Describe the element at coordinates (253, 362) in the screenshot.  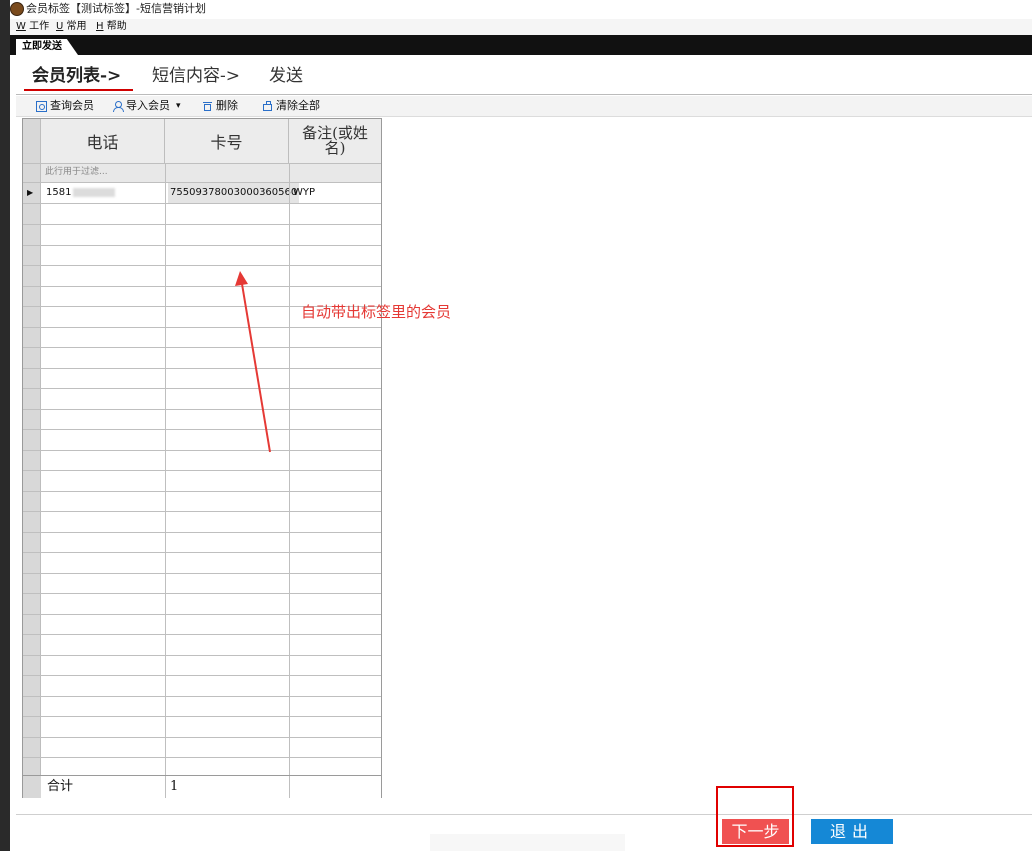
I see `annotation-arrow` at that location.